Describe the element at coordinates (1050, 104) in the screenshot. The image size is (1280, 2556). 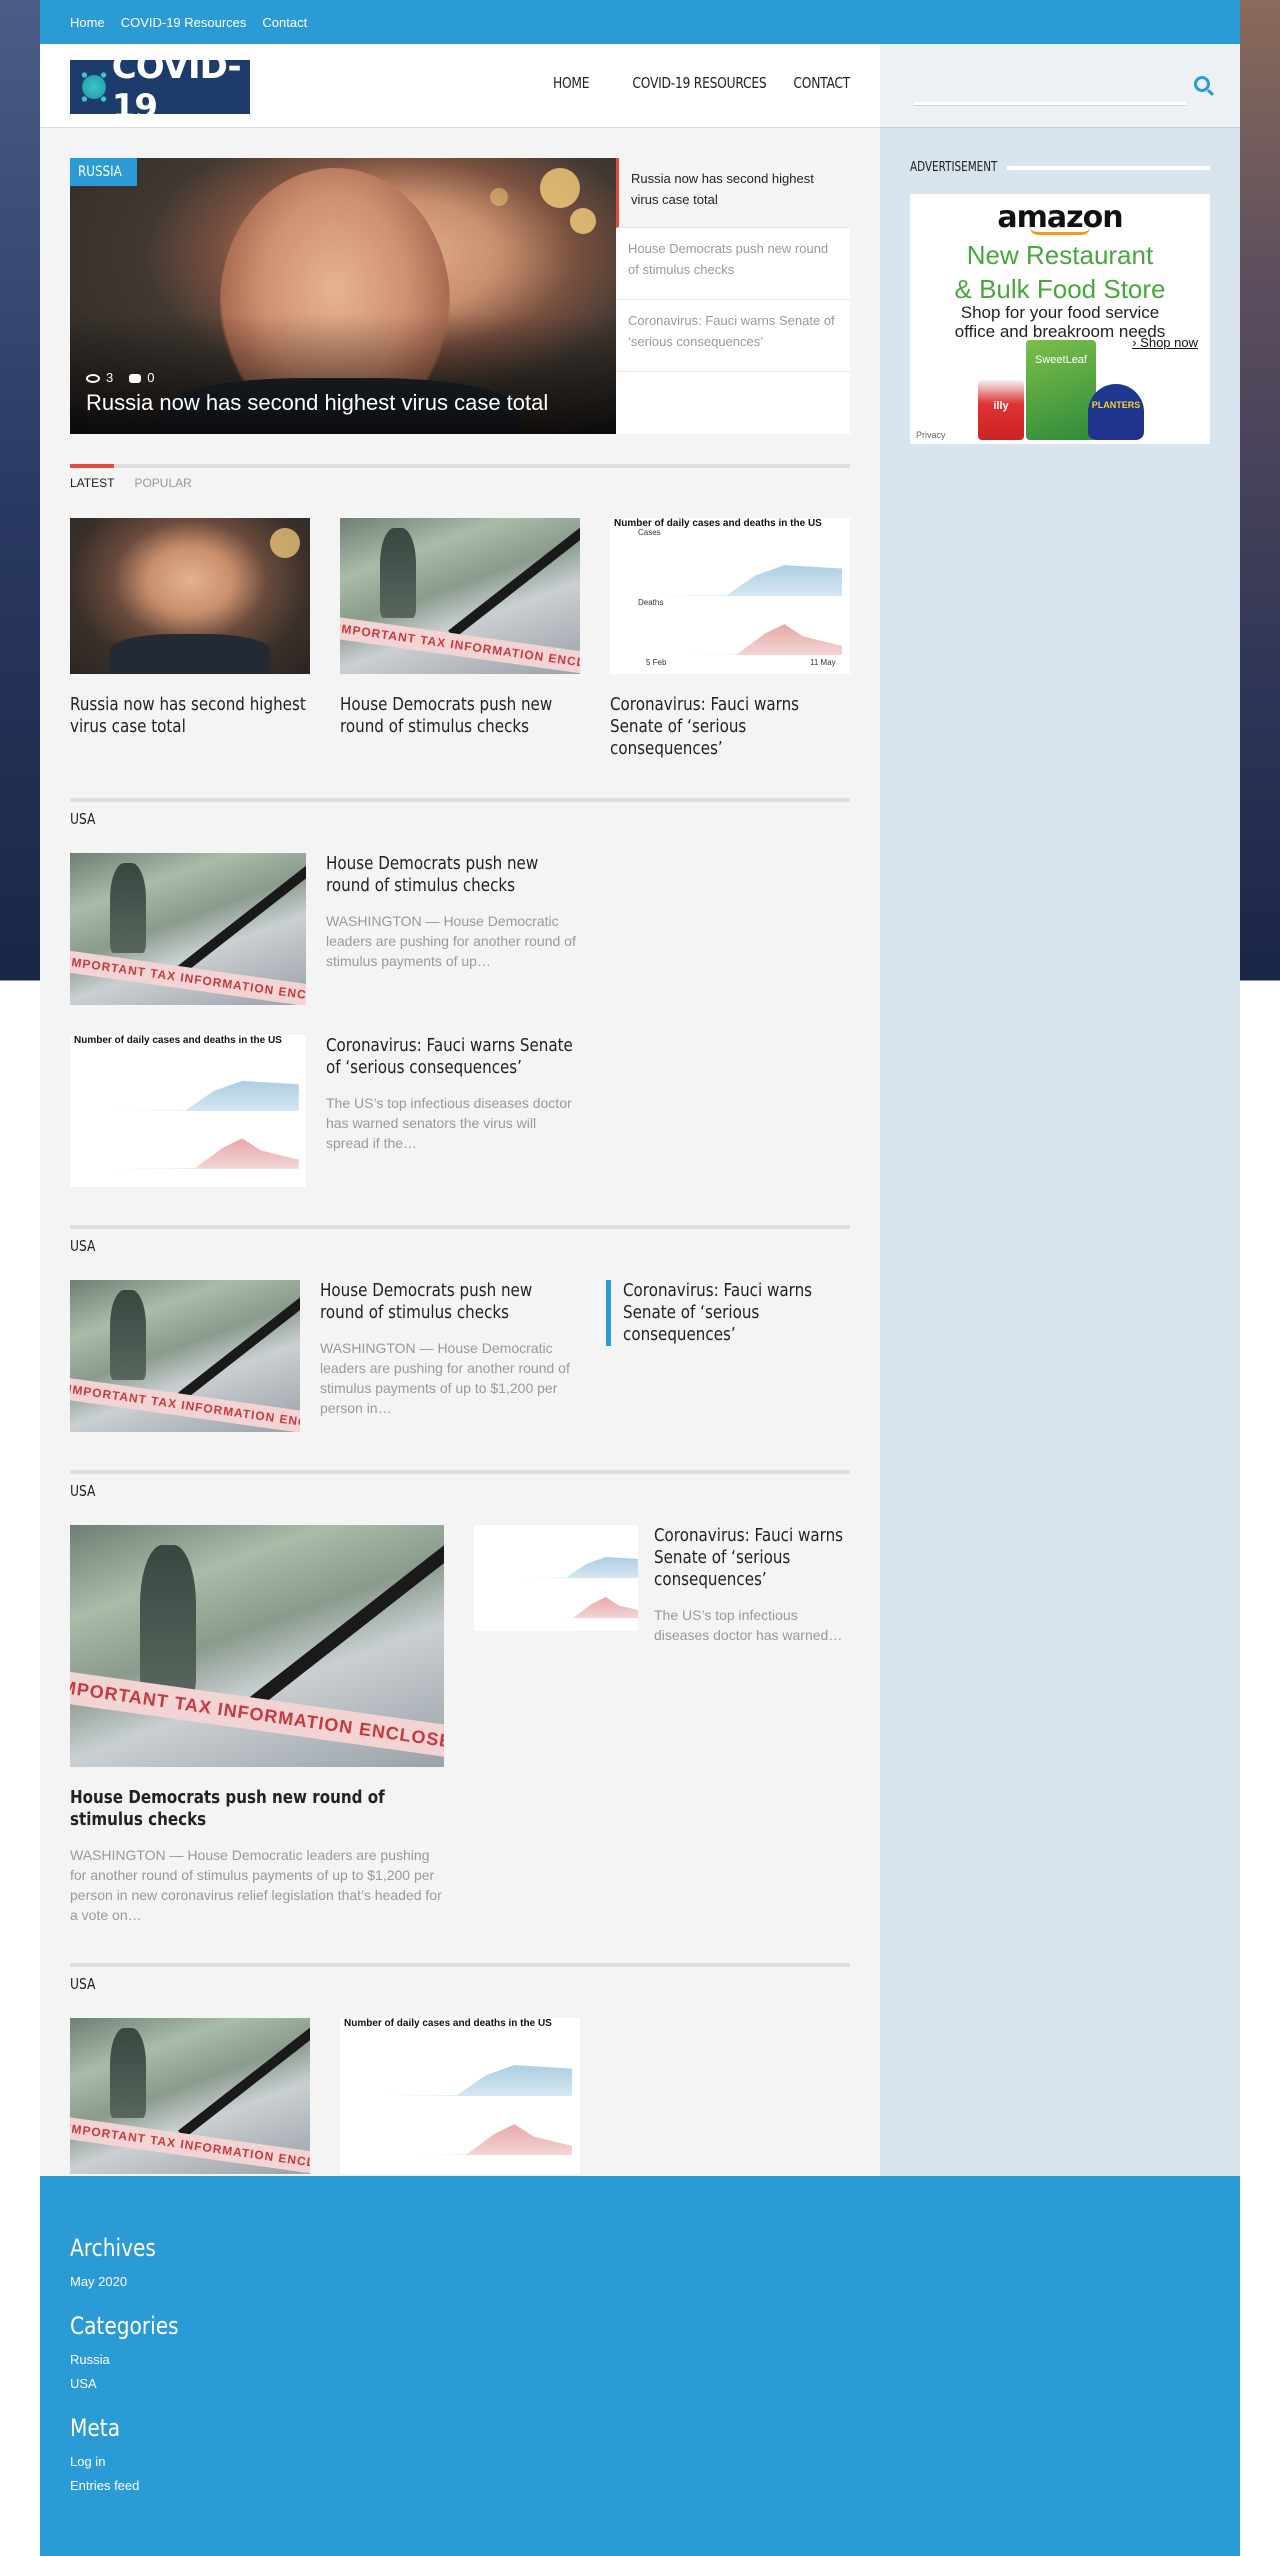
I see `search-input` at that location.